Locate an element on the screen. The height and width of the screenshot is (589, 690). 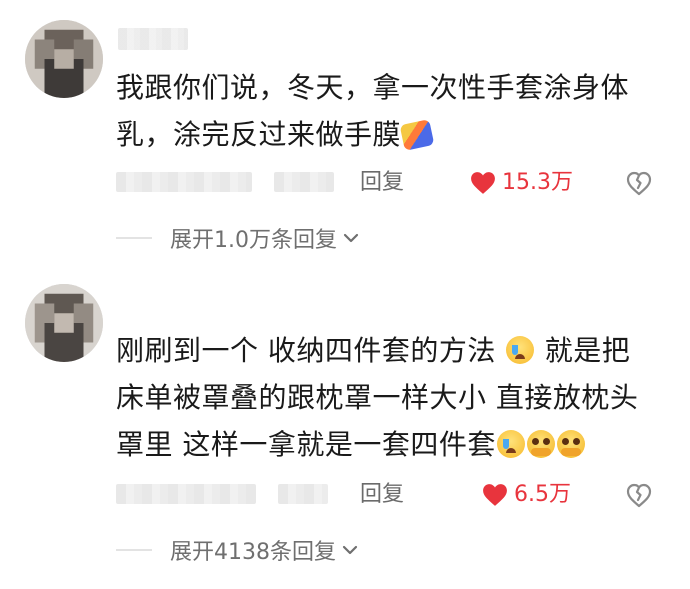
username-blurred is located at coordinates (153, 39).